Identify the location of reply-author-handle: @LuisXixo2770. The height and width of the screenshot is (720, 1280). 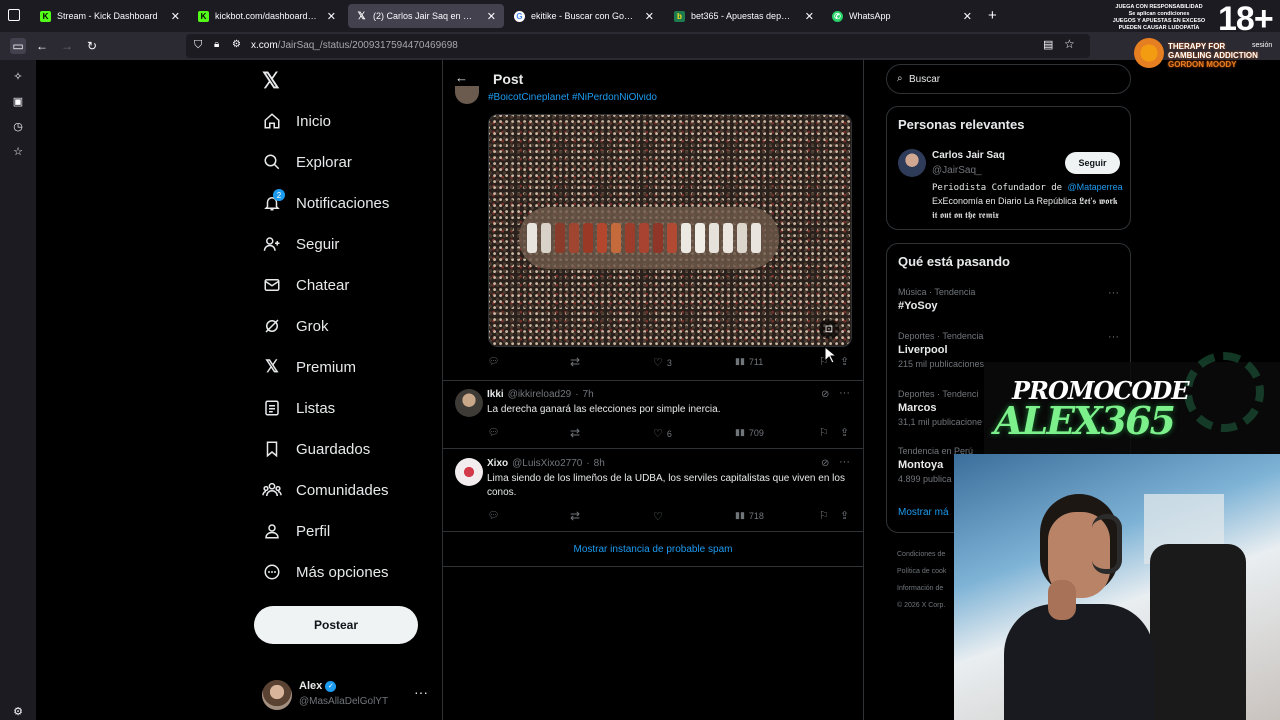
(547, 463).